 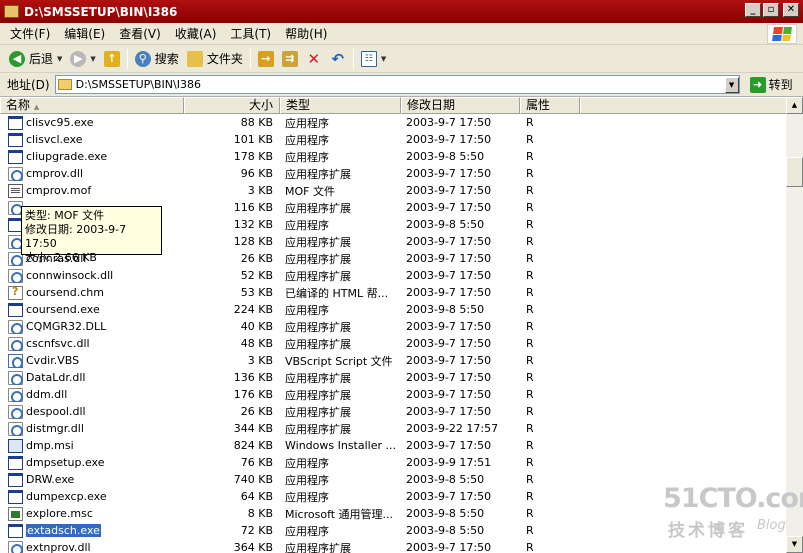 What do you see at coordinates (92, 445) in the screenshot?
I see `file-name-cell: dmp.msi` at bounding box center [92, 445].